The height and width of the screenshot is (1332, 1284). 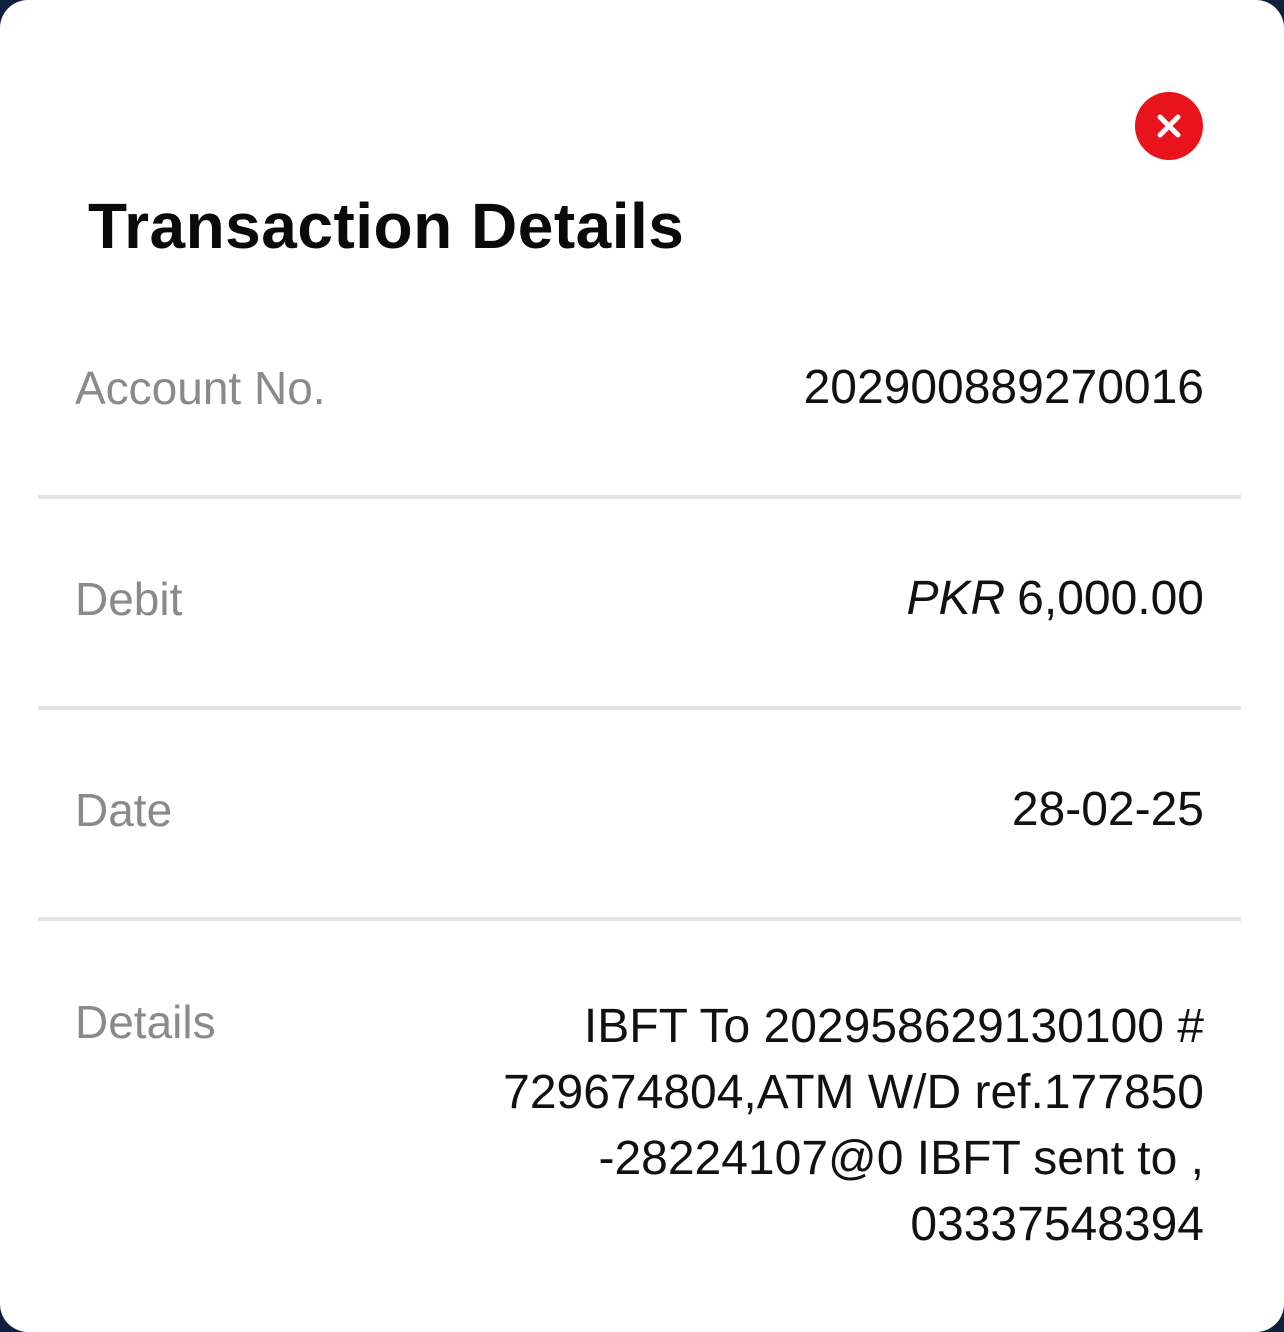 I want to click on debit-amount: 6,000.00, so click(x=1110, y=598).